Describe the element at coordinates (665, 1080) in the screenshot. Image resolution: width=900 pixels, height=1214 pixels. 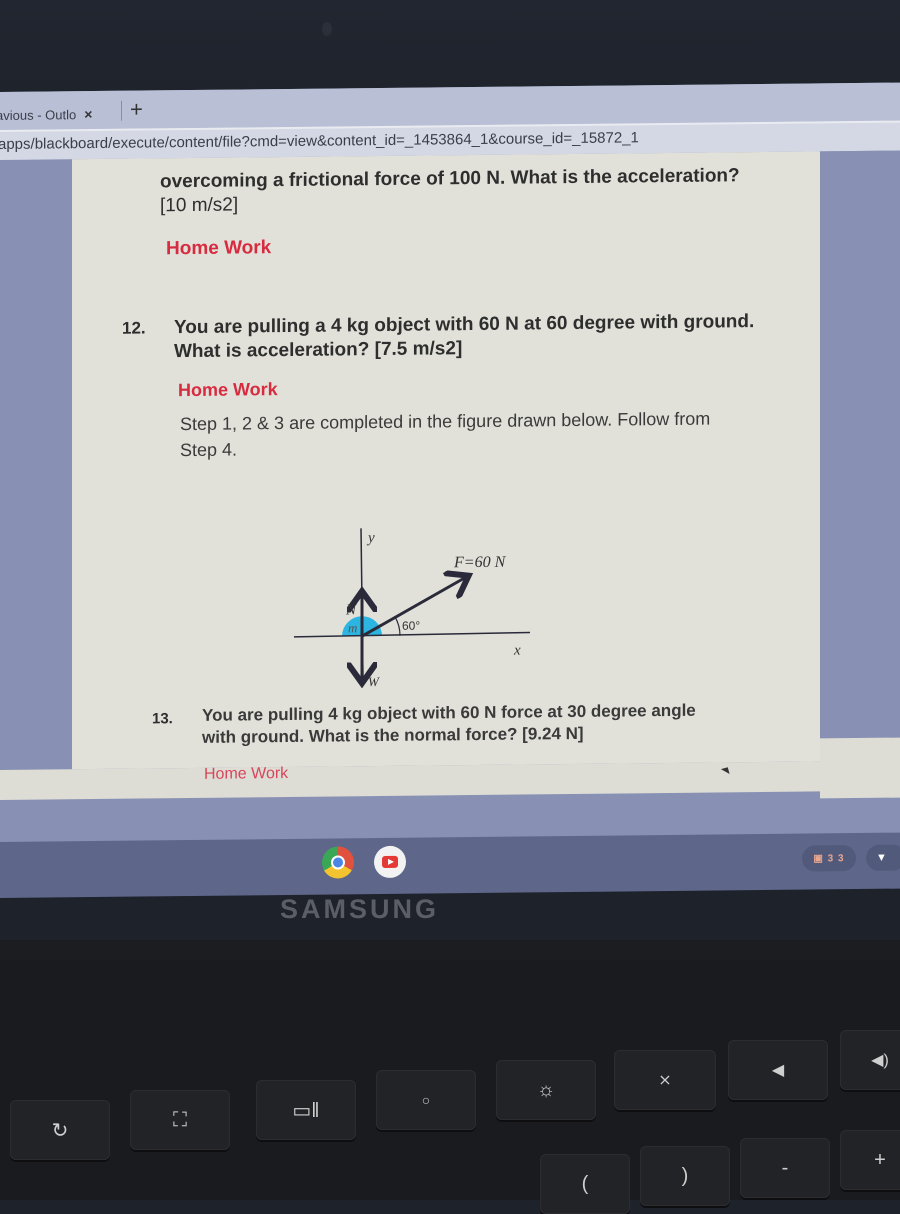
I see `mute-key: ⨯` at that location.